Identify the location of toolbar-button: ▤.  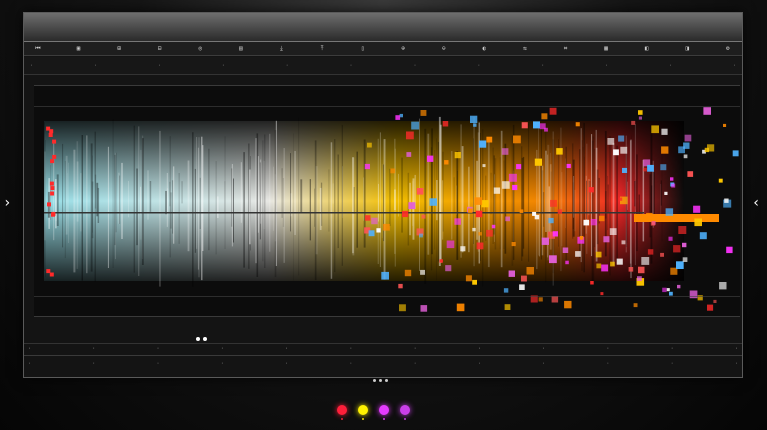
(241, 48).